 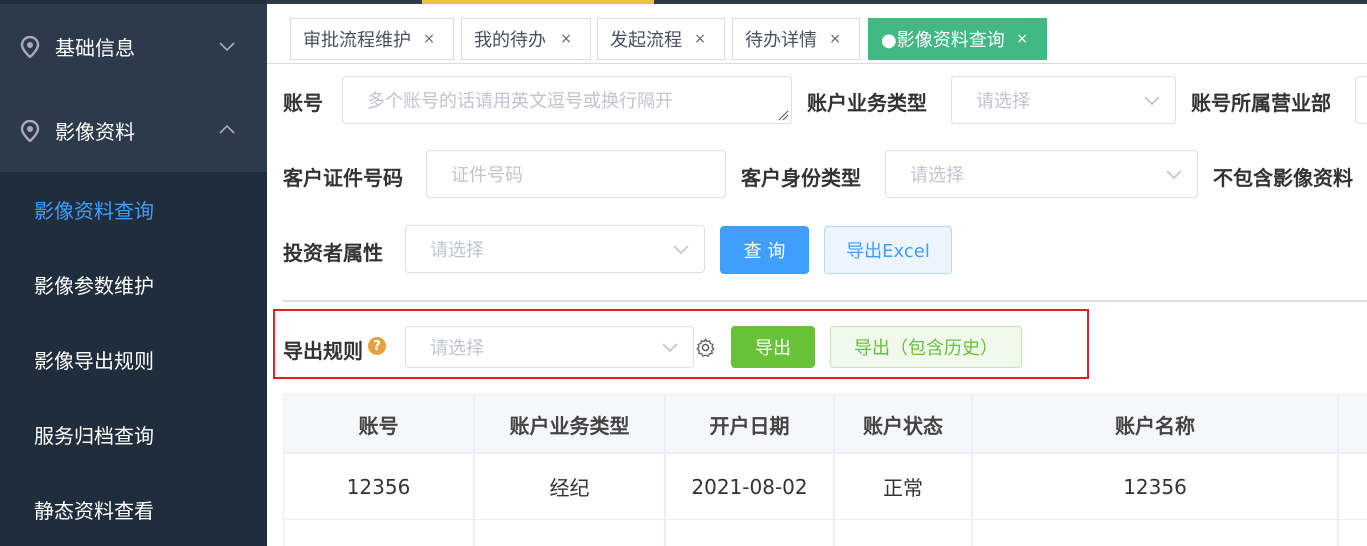 I want to click on divider, so click(x=824, y=301).